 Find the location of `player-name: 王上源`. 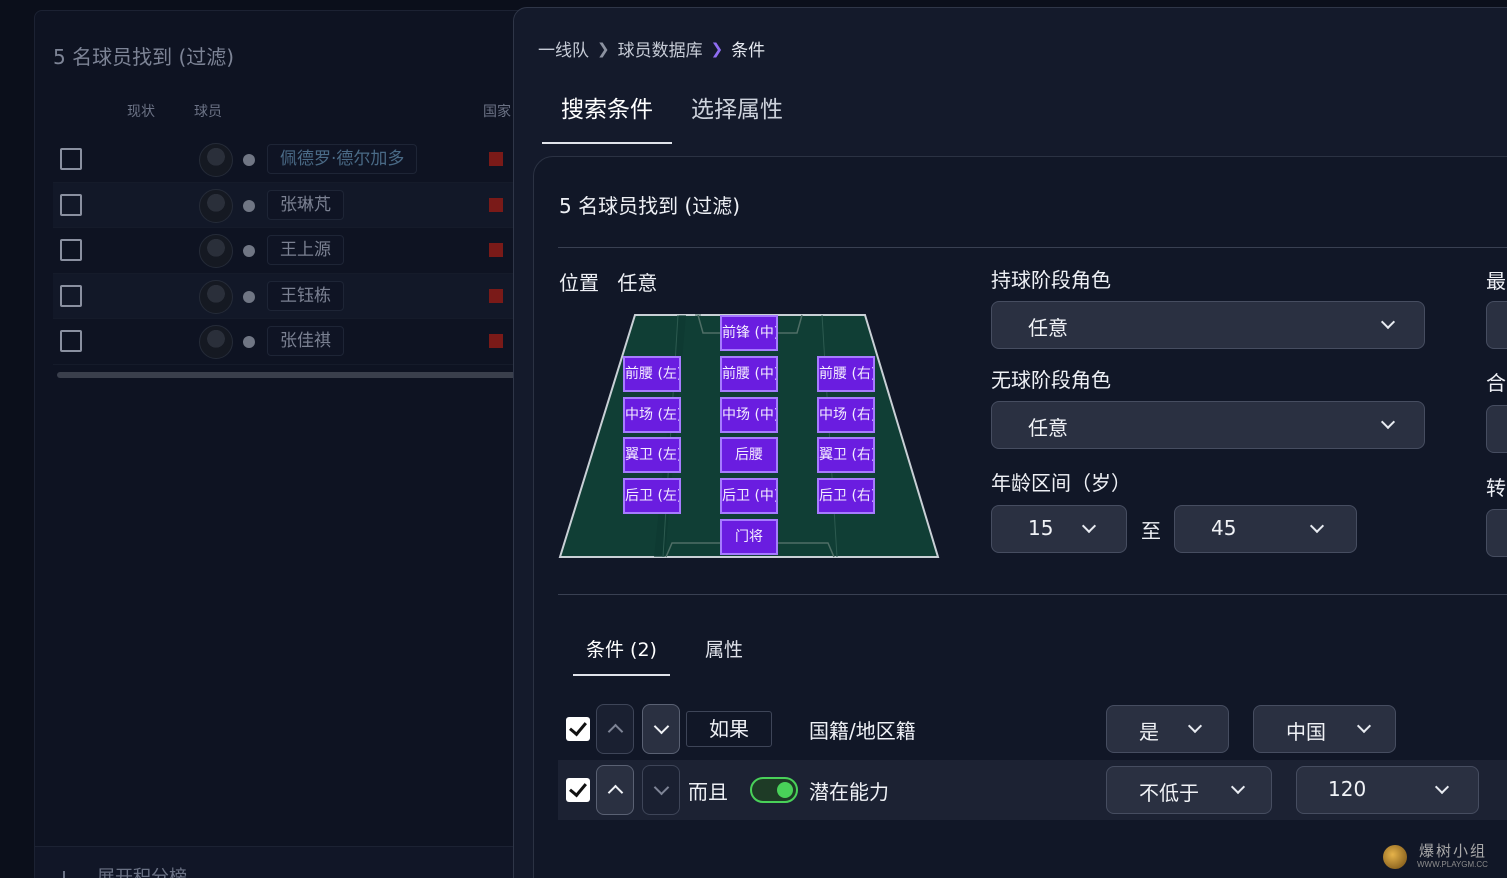

player-name: 王上源 is located at coordinates (305, 250).